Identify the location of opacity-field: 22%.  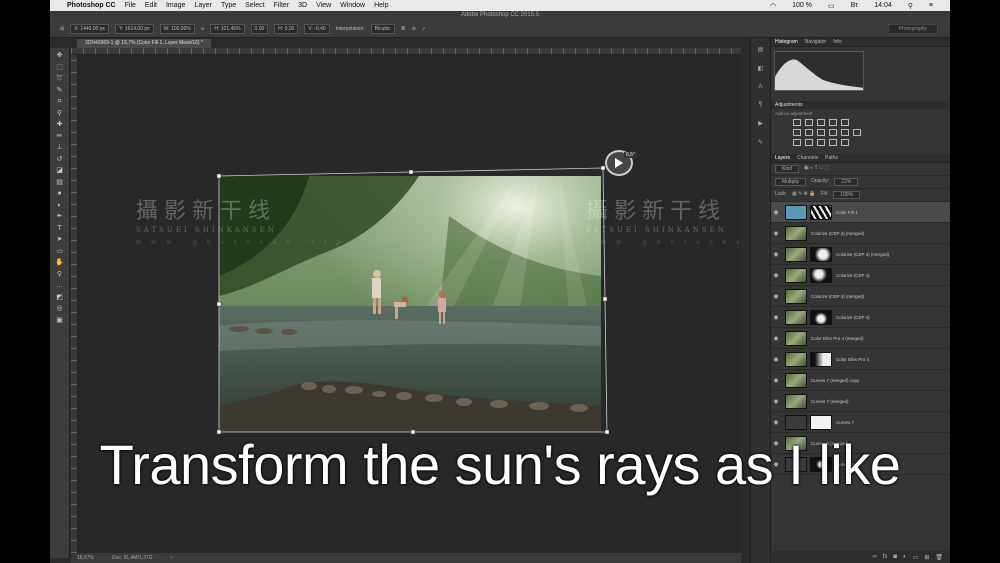
(846, 182).